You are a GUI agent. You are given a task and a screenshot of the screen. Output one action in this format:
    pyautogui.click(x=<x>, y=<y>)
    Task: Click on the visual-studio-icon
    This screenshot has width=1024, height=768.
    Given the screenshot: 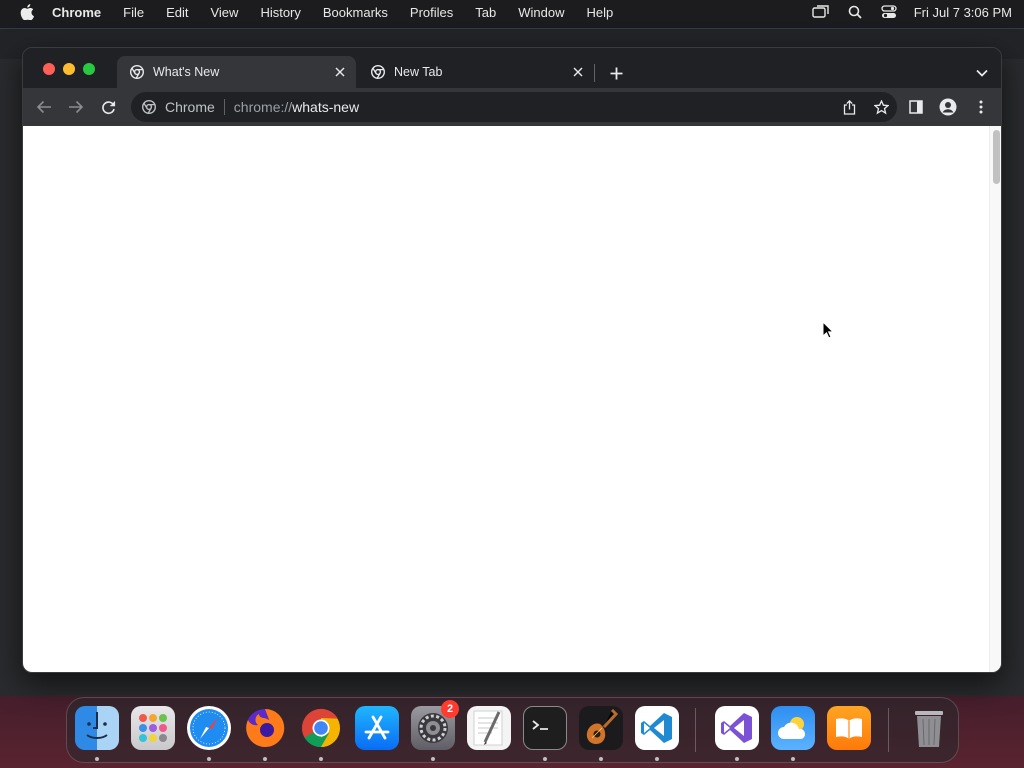 What is the action you would take?
    pyautogui.click(x=737, y=728)
    